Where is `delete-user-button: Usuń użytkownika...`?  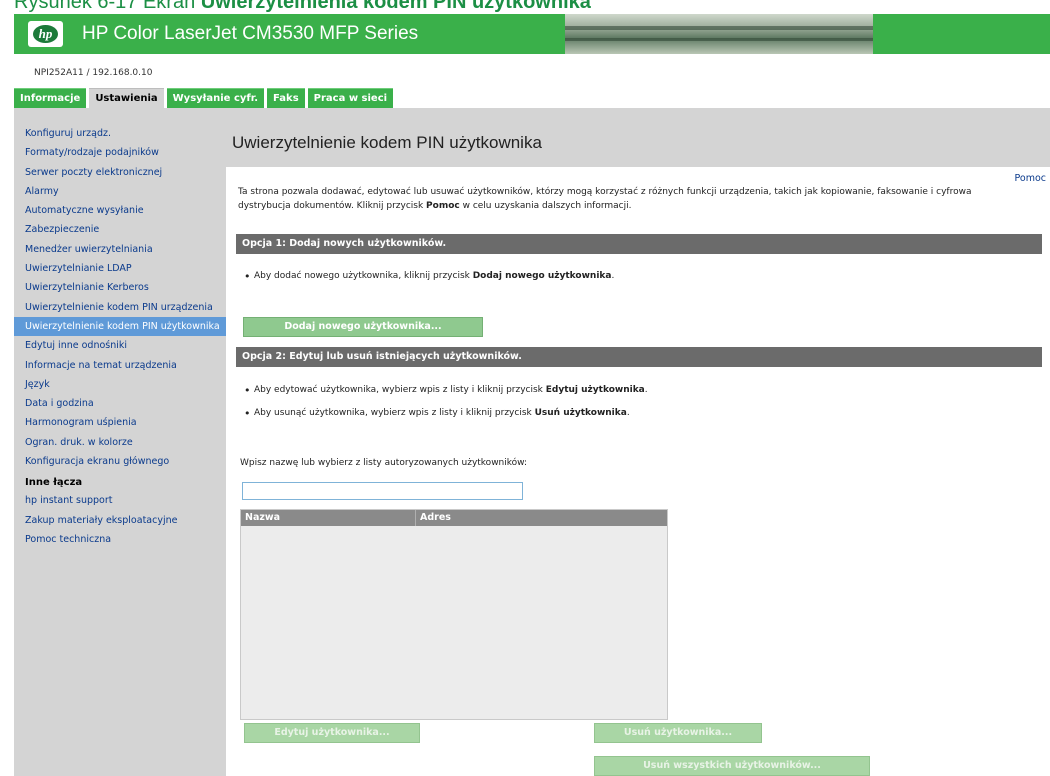
delete-user-button: Usuń użytkownika... is located at coordinates (678, 733).